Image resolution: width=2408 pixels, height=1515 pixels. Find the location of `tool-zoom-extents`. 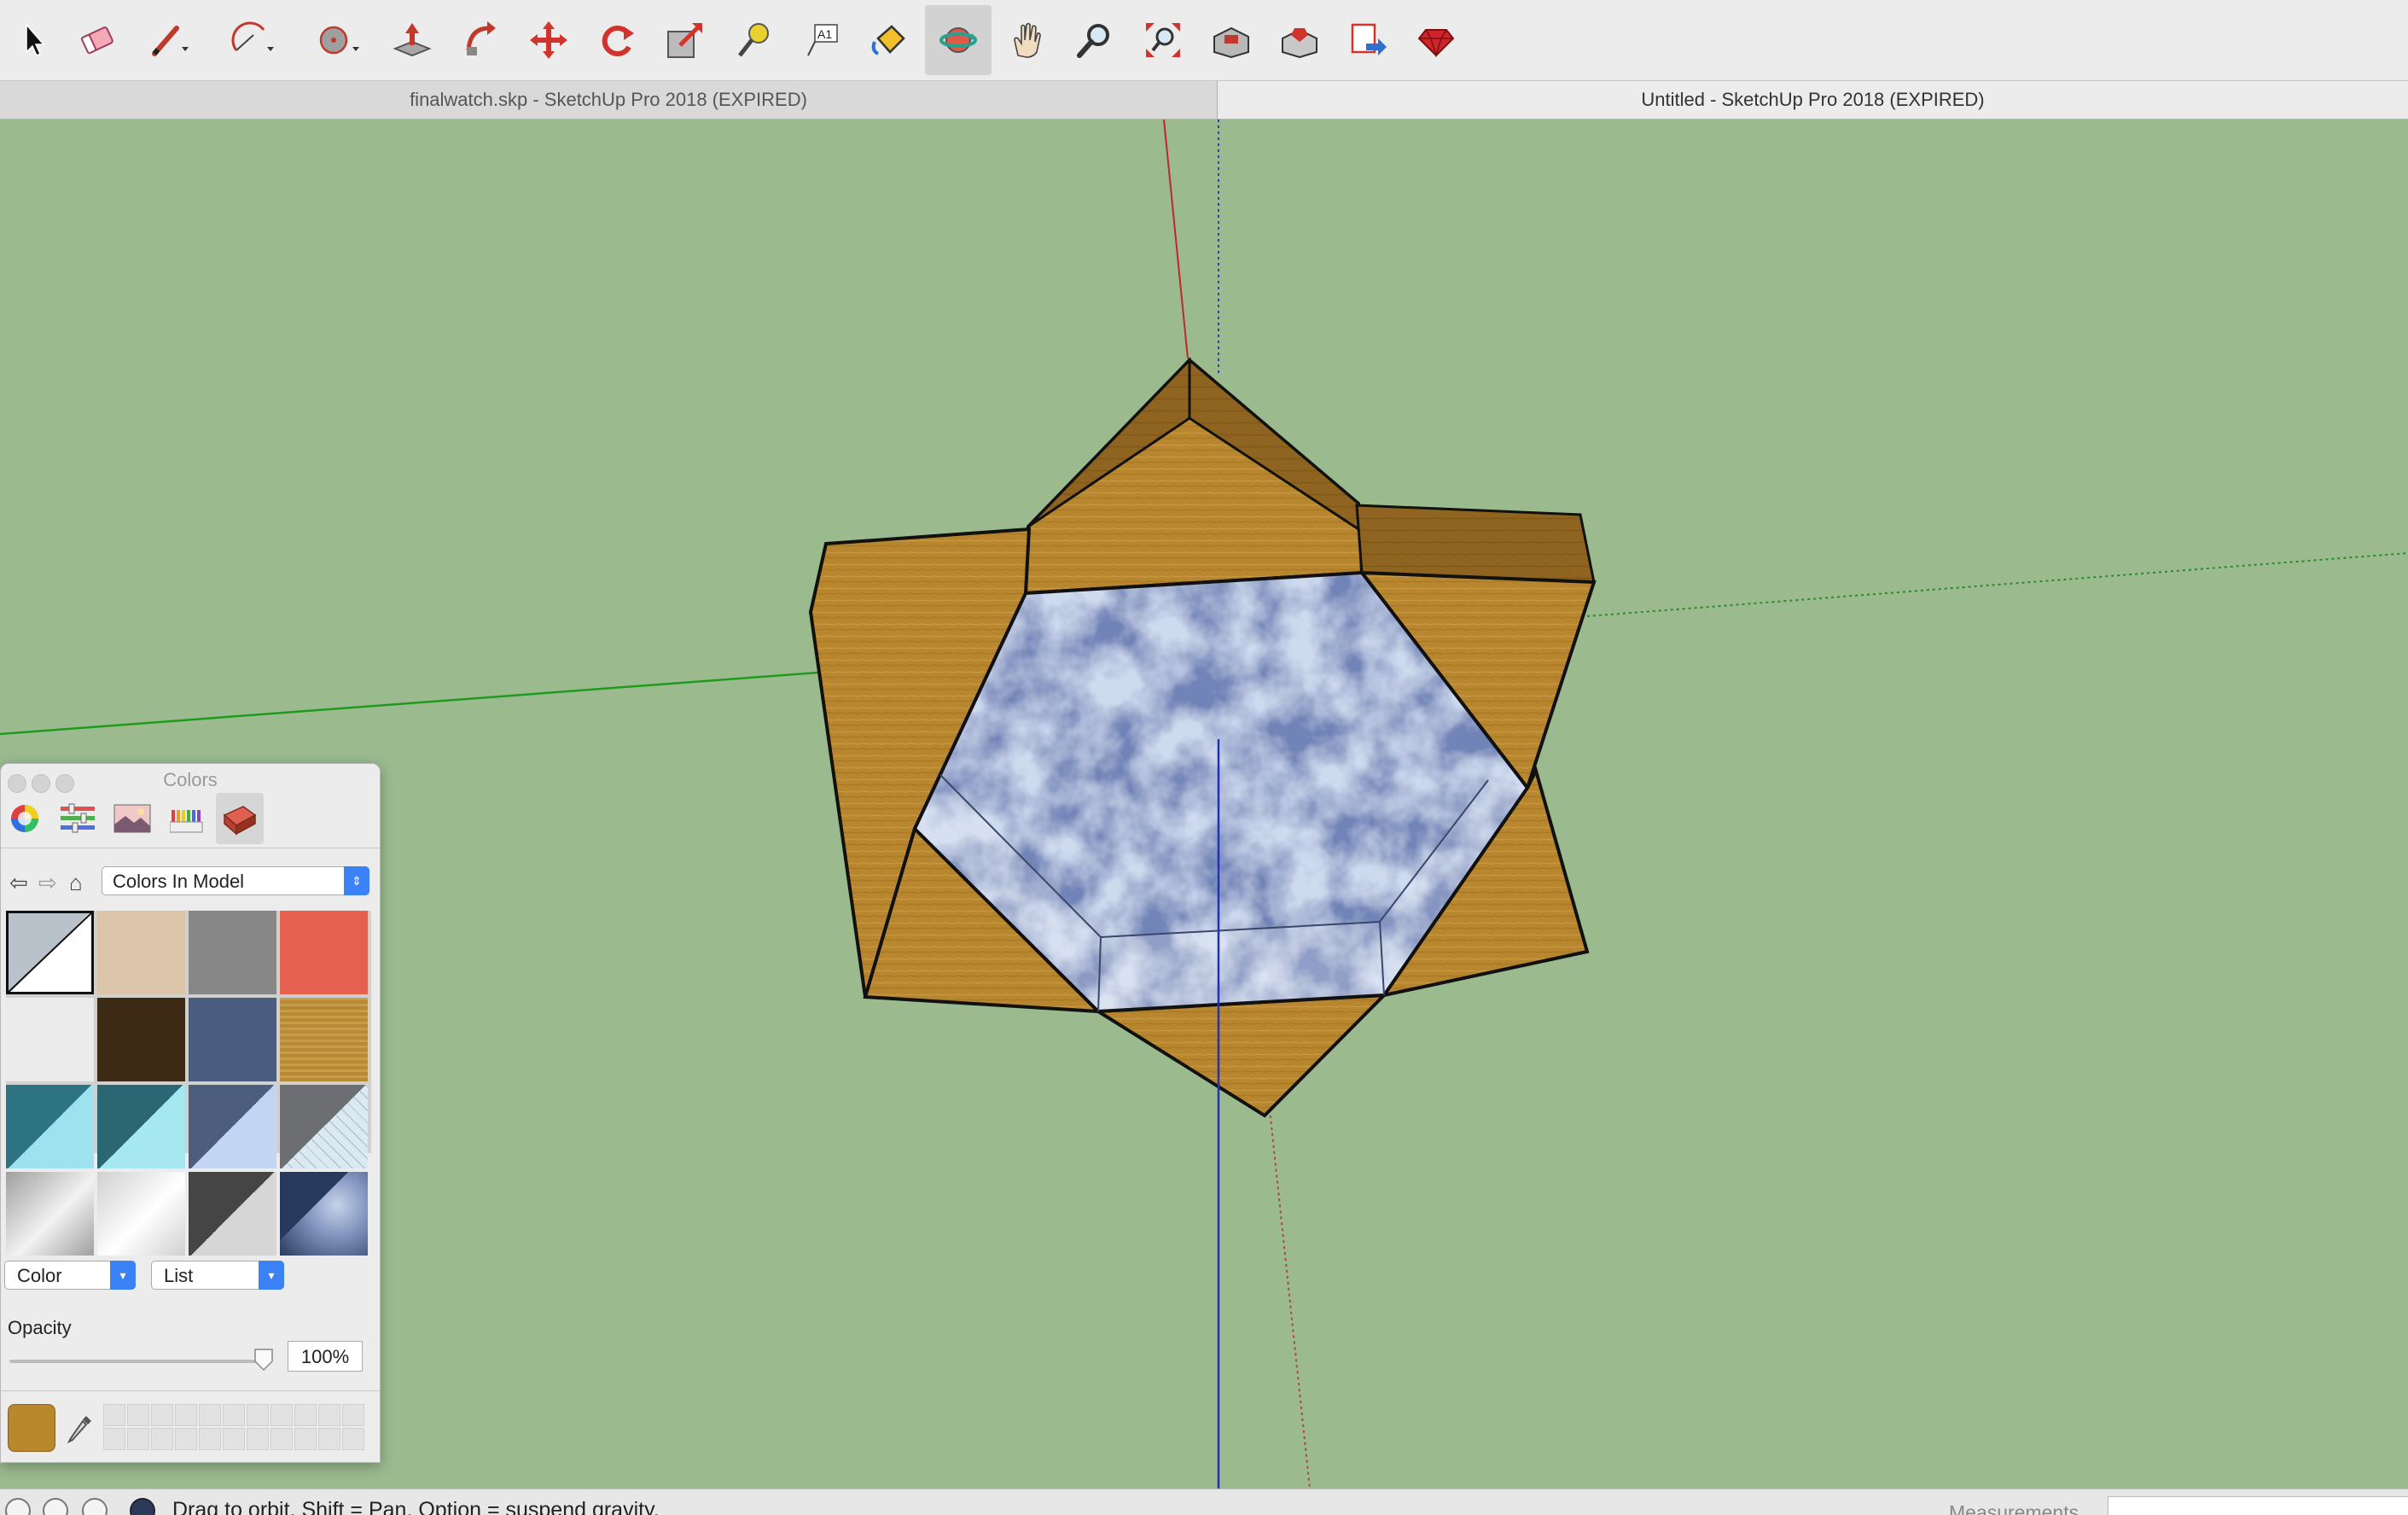

tool-zoom-extents is located at coordinates (1163, 40).